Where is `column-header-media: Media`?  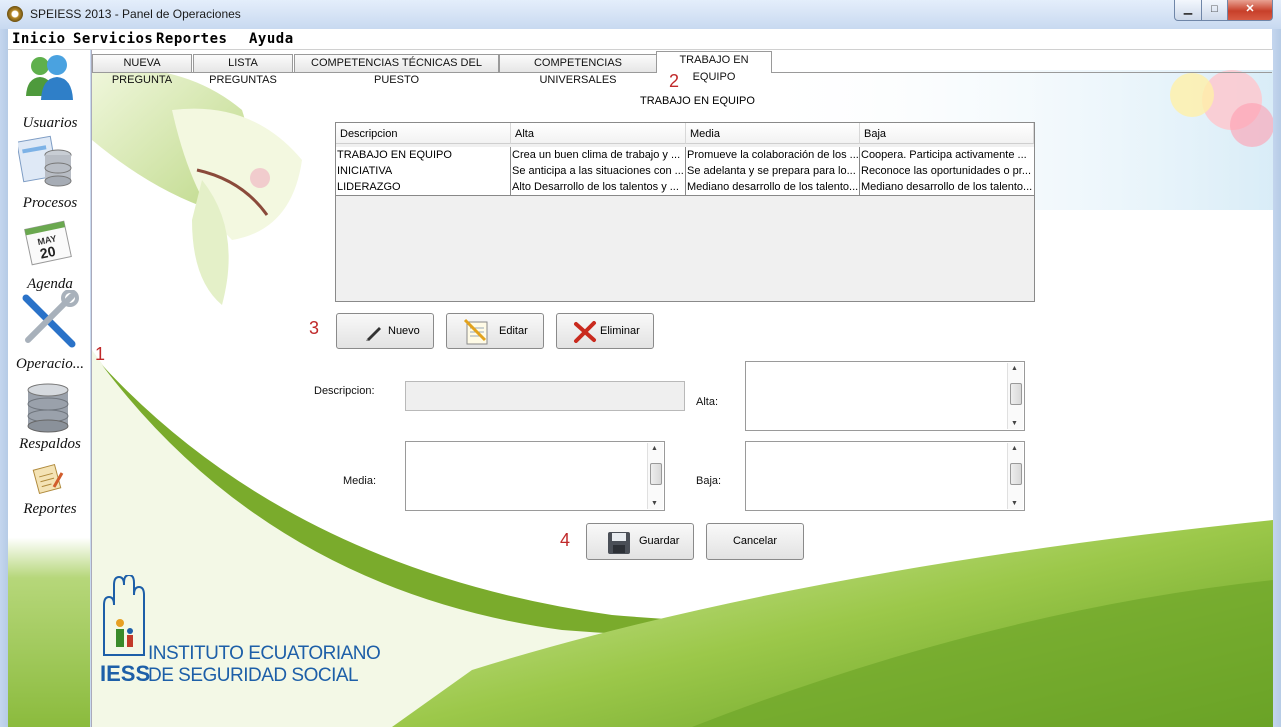 column-header-media: Media is located at coordinates (773, 133).